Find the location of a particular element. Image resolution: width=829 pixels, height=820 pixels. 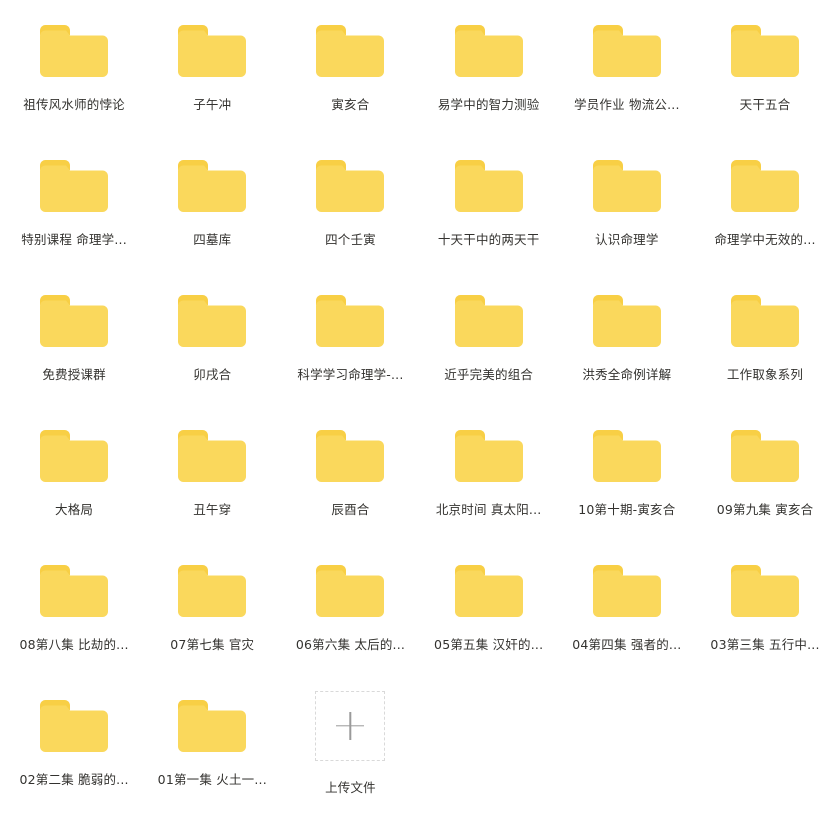

folder-item-label: 认识命理学 is located at coordinates (627, 239).